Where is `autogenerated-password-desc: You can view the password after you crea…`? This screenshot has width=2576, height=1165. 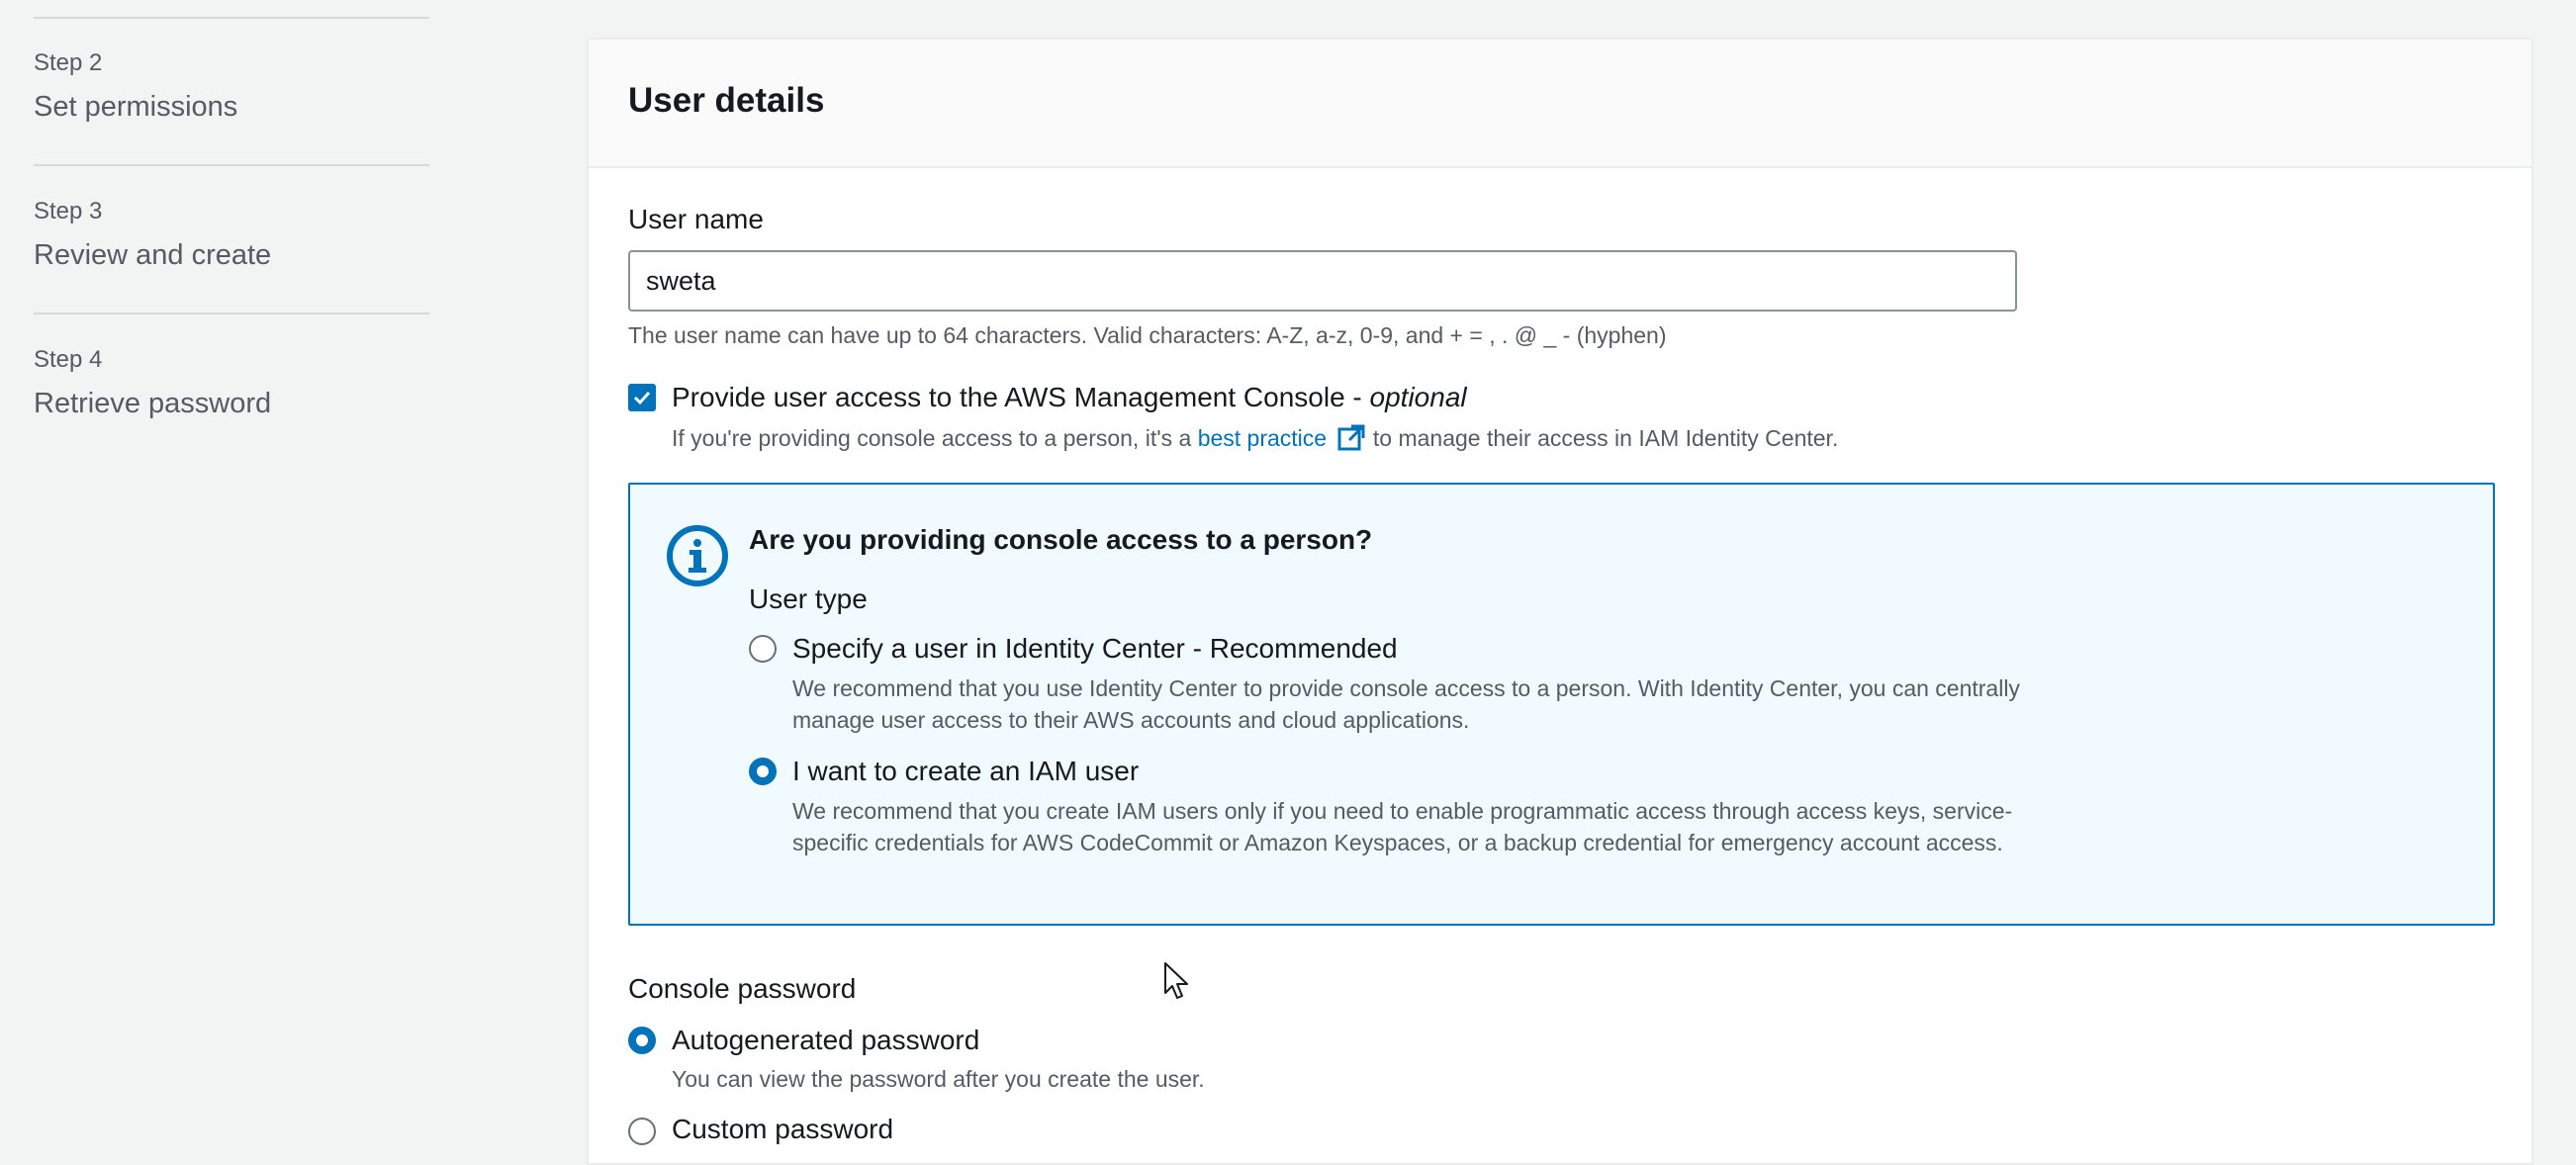 autogenerated-password-desc: You can view the password after you crea… is located at coordinates (938, 1079).